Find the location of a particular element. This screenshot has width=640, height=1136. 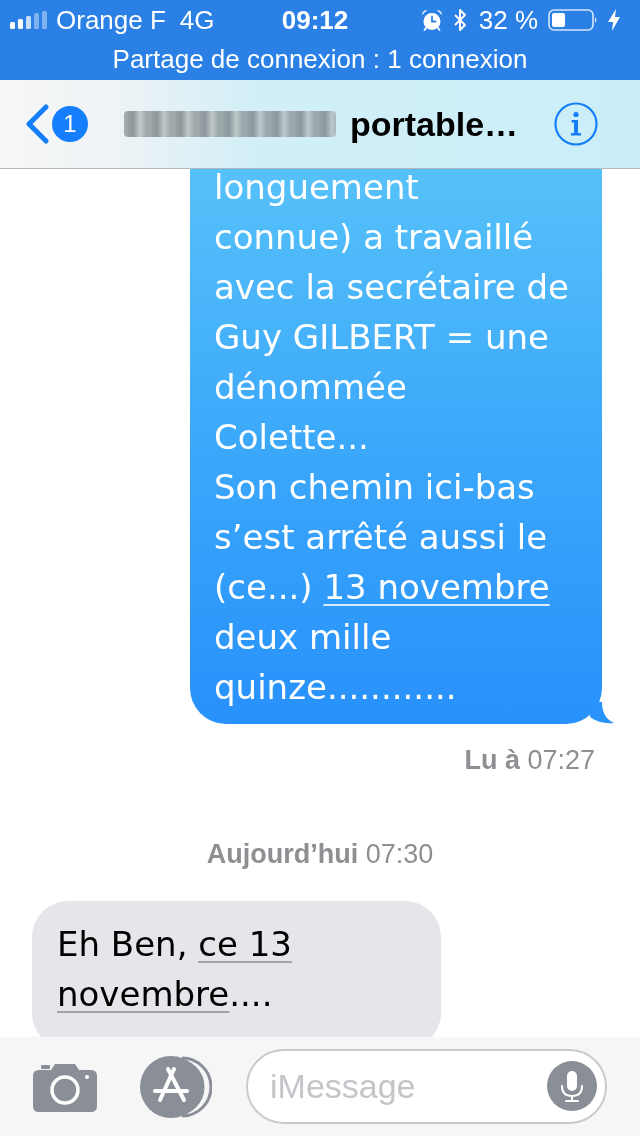

info-icon is located at coordinates (576, 124).